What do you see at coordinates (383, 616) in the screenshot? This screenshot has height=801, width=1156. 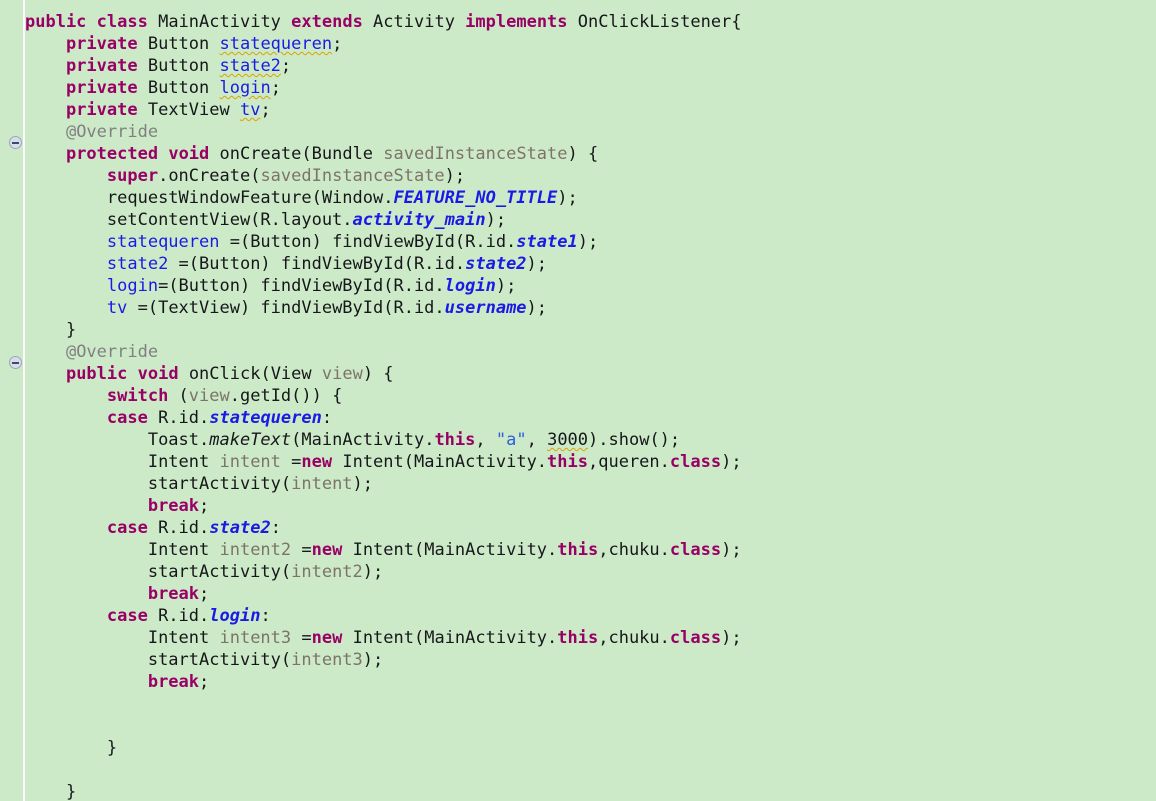 I see `code-line: case R.id.login:` at bounding box center [383, 616].